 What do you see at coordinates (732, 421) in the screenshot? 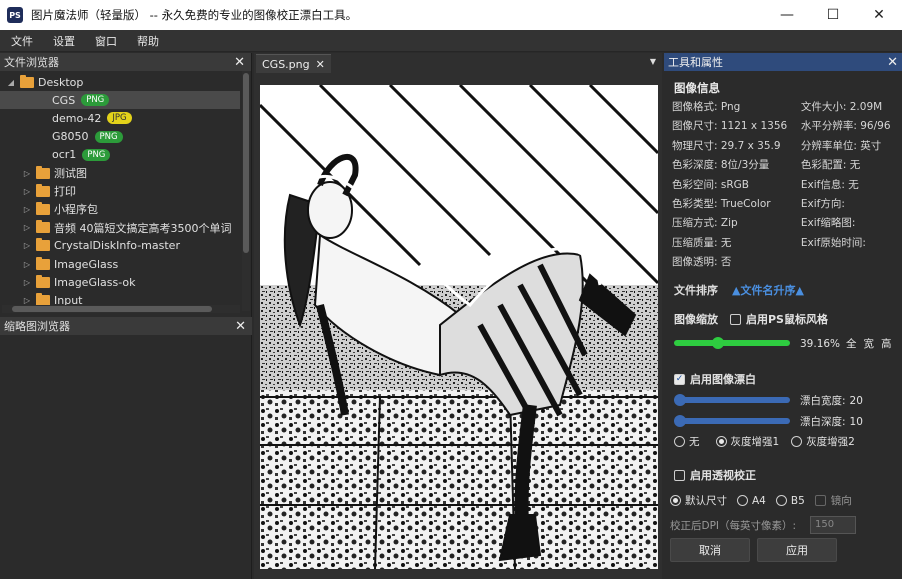
I see `bleach-depth-slider` at bounding box center [732, 421].